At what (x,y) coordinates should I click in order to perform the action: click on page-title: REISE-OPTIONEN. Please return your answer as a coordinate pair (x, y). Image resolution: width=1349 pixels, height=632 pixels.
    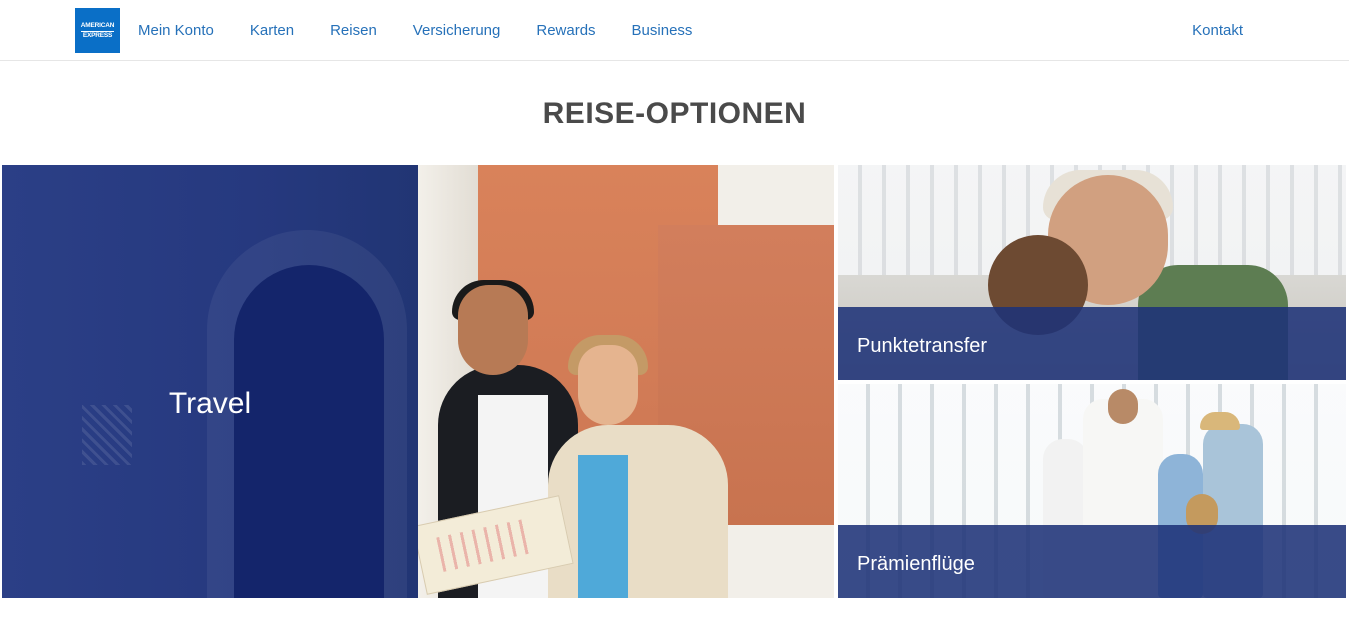
    Looking at the image, I should click on (674, 113).